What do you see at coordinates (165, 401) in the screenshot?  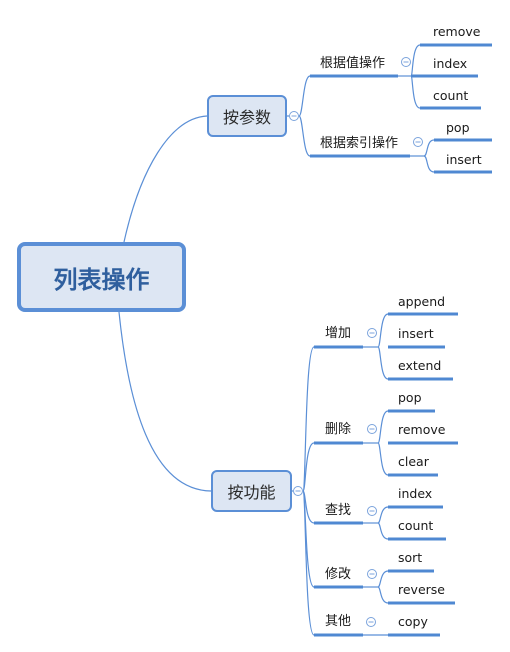 I see `connector-root-to-function` at bounding box center [165, 401].